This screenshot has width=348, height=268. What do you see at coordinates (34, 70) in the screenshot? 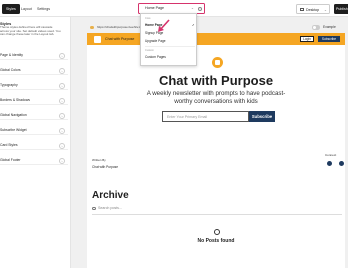
I see `sidebar-item-global-colors: Global Colors ›` at bounding box center [34, 70].